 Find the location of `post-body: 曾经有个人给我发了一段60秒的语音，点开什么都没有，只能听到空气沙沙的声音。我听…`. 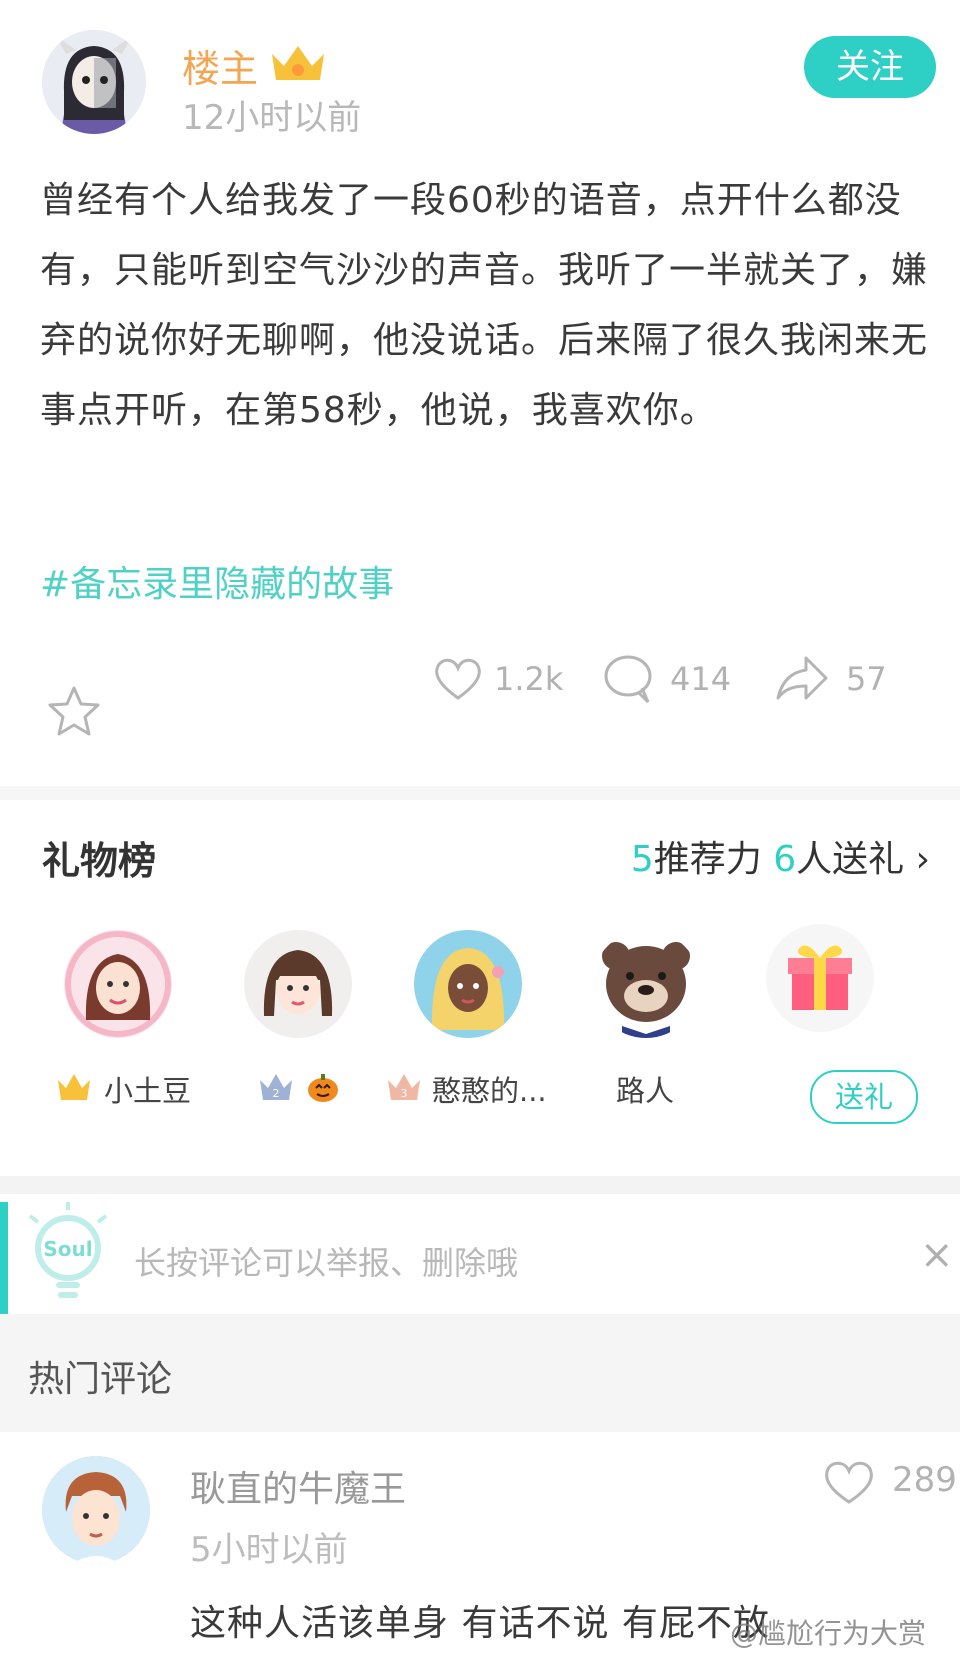

post-body: 曾经有个人给我发了一段60秒的语音，点开什么都没有，只能听到空气沙沙的声音。我听… is located at coordinates (484, 305).